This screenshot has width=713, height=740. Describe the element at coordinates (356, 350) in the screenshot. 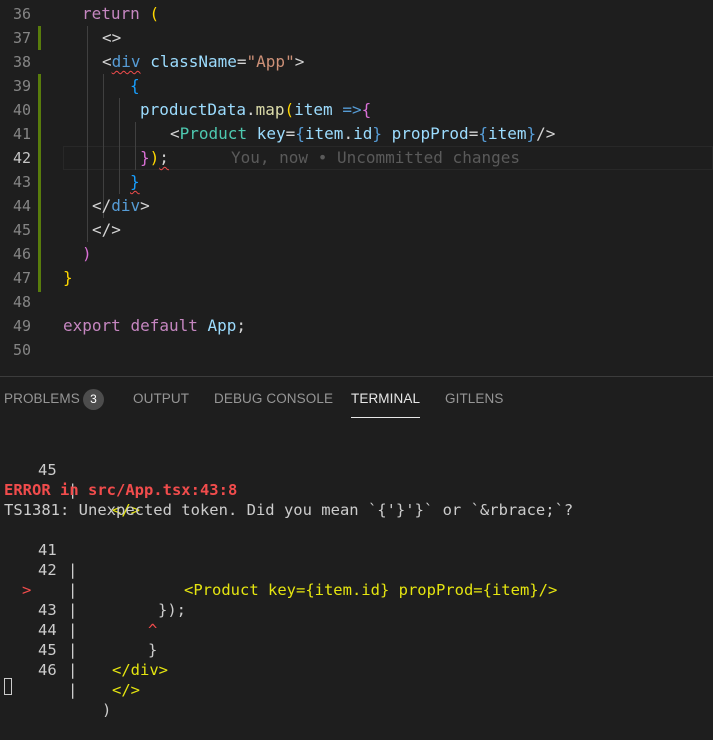

I see `code-line: 50` at that location.